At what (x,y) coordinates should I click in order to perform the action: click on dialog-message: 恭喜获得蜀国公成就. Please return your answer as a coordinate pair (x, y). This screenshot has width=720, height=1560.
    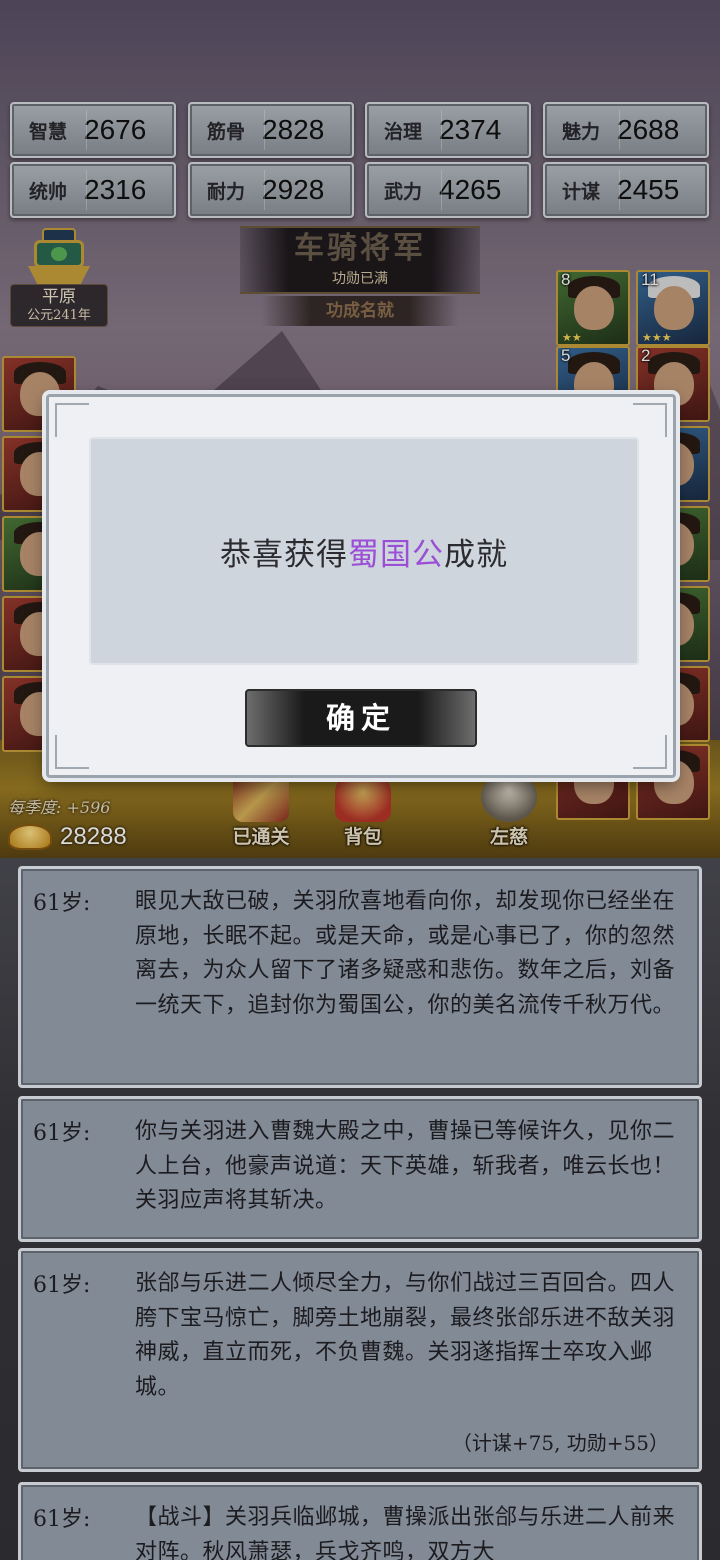
    Looking at the image, I should click on (364, 551).